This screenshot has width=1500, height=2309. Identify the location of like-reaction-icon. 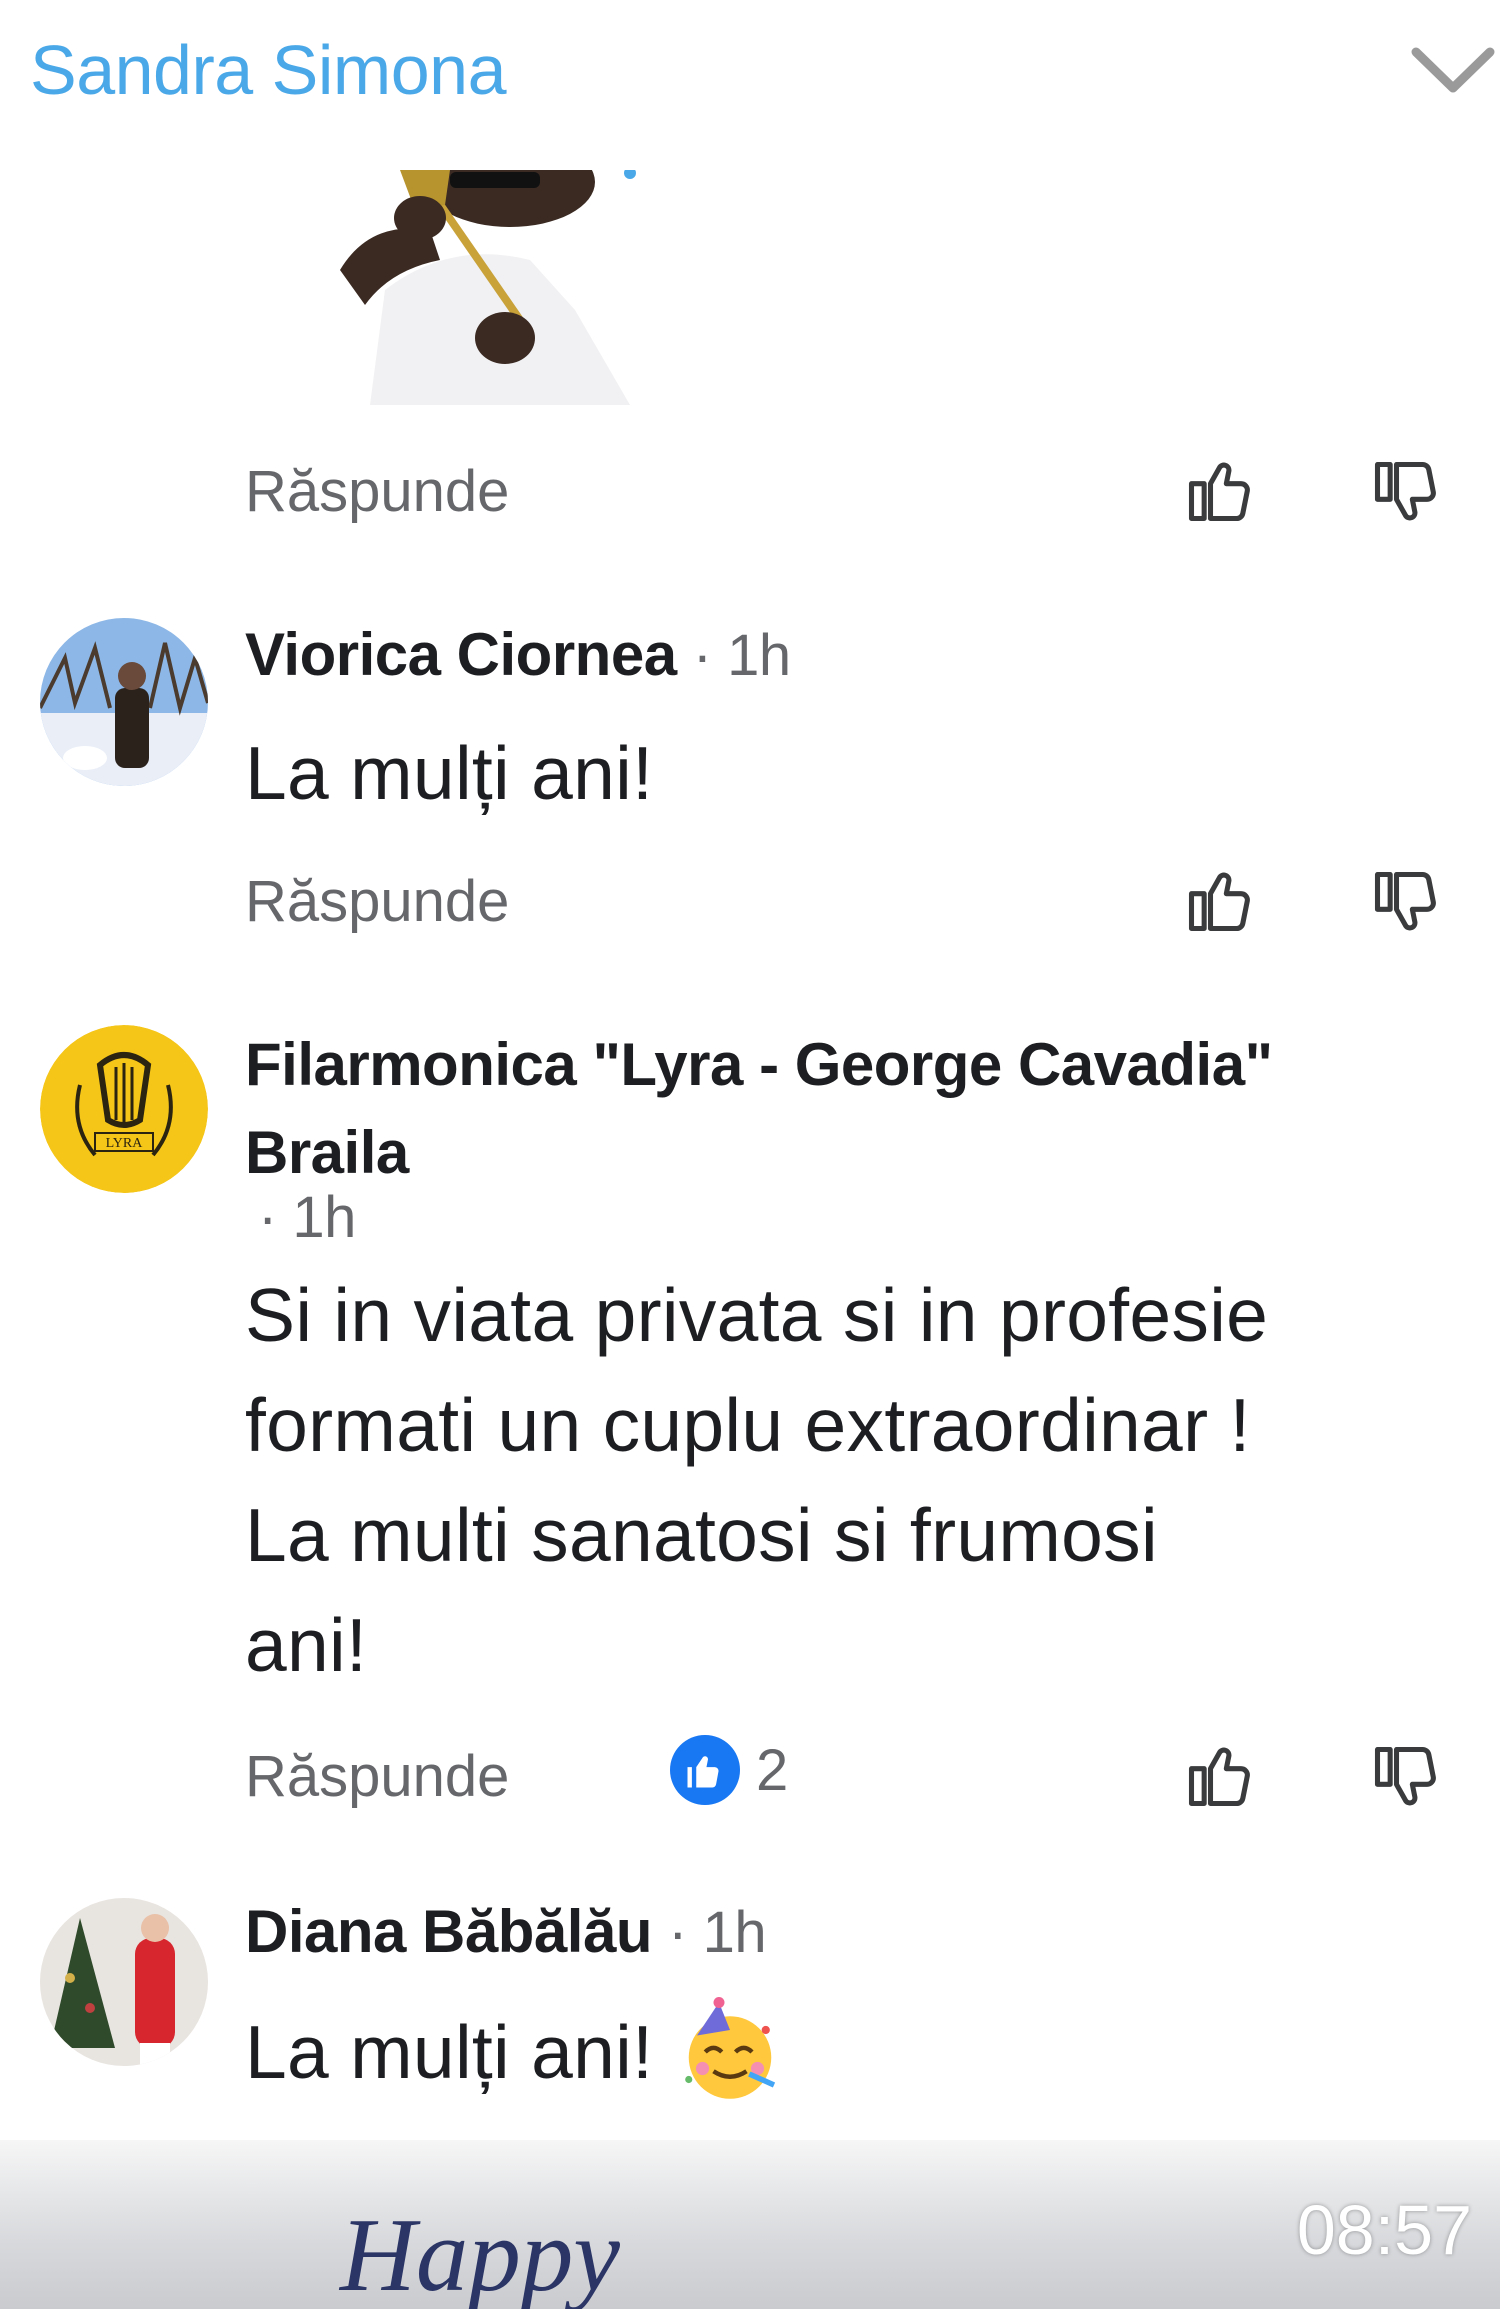
(705, 1770).